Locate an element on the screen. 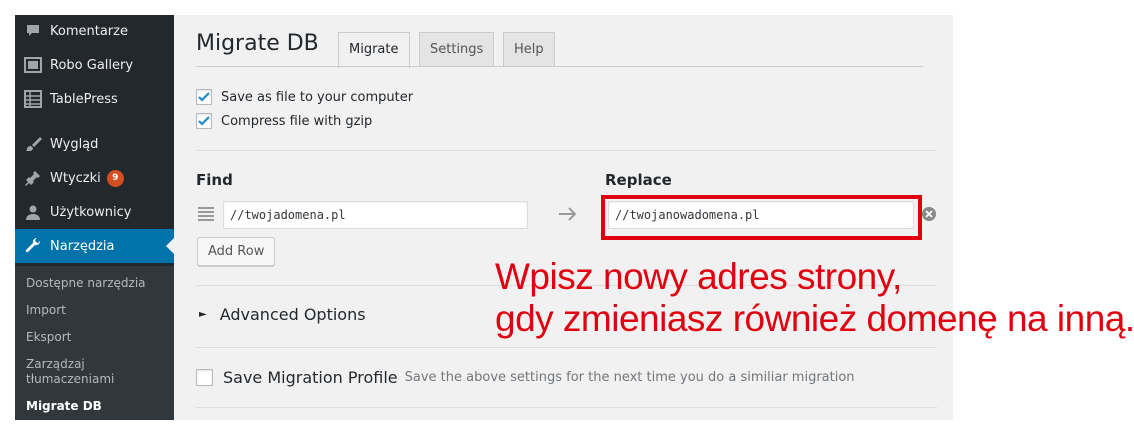 The width and height of the screenshot is (1134, 434). sidebar-item-tools: Narzędzia is located at coordinates (94, 246).